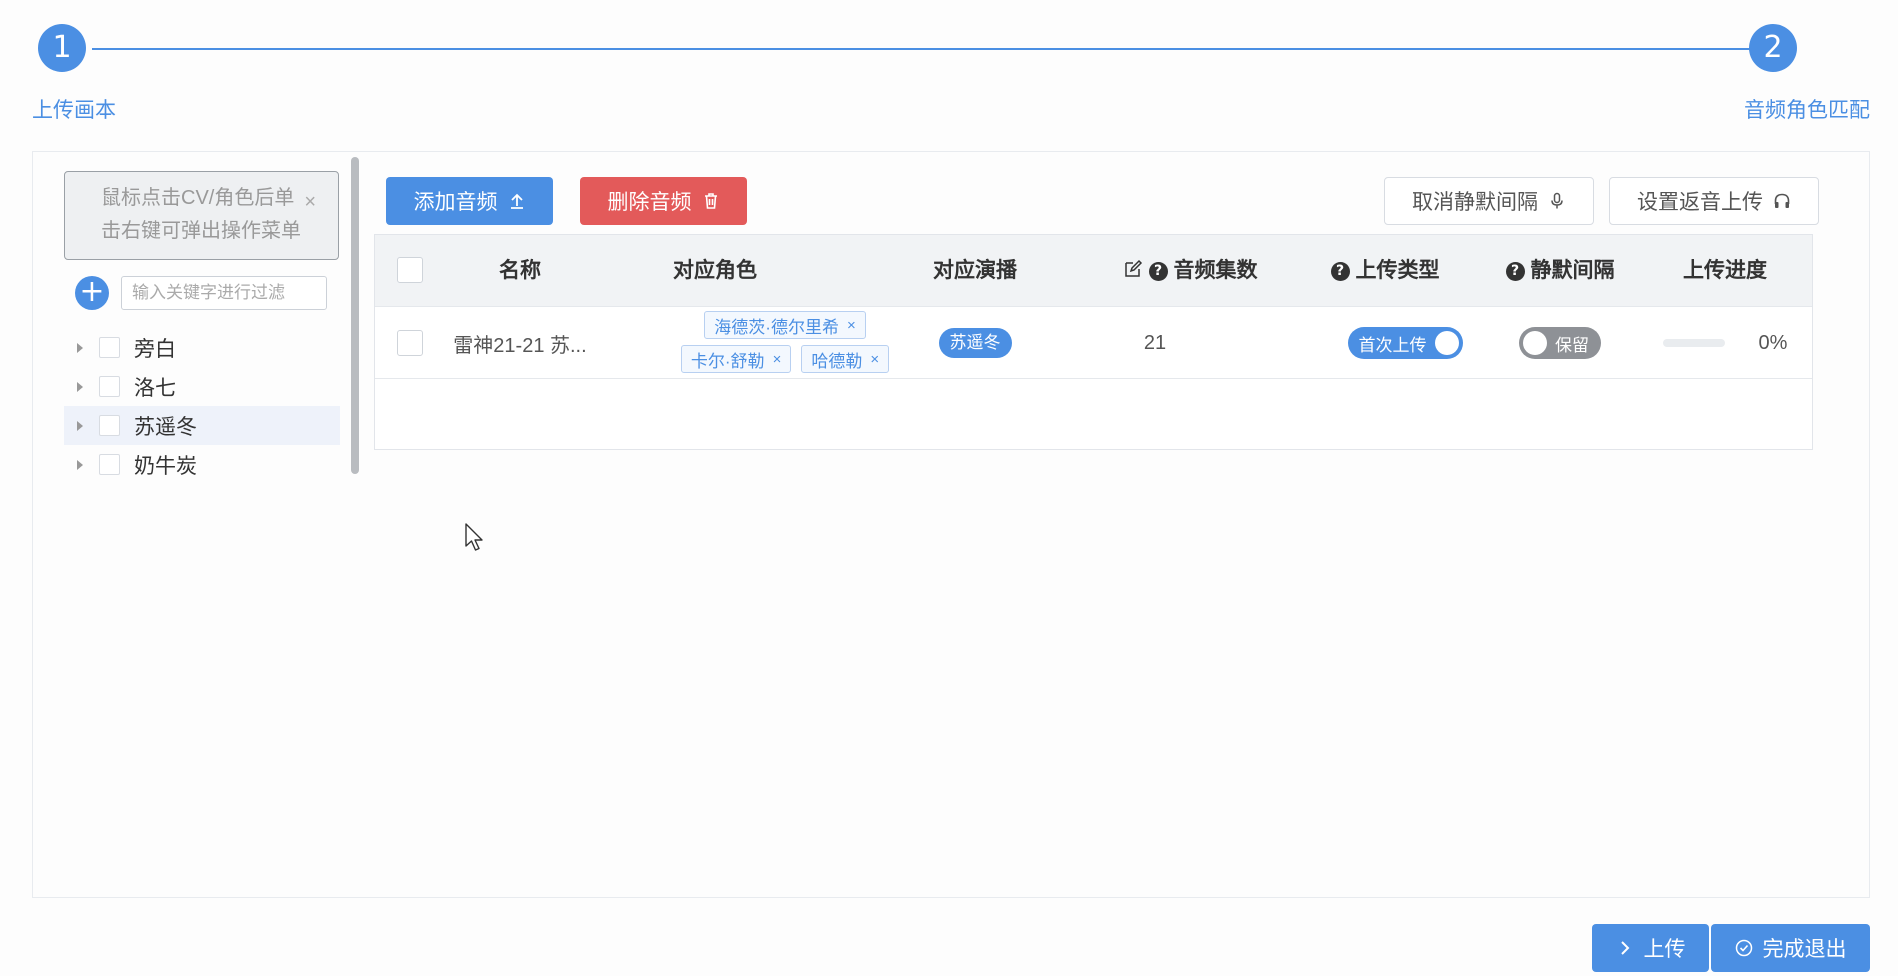 The height and width of the screenshot is (976, 1898). I want to click on tree-item-label: 苏遥冬, so click(165, 427).